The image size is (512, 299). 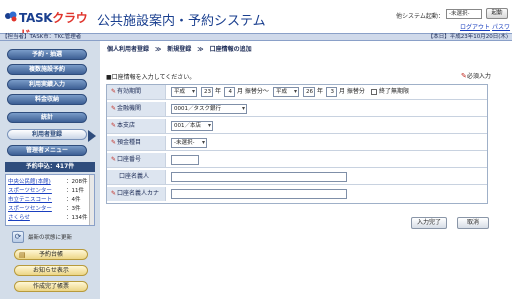 What do you see at coordinates (259, 177) in the screenshot?
I see `holder-name-input` at bounding box center [259, 177].